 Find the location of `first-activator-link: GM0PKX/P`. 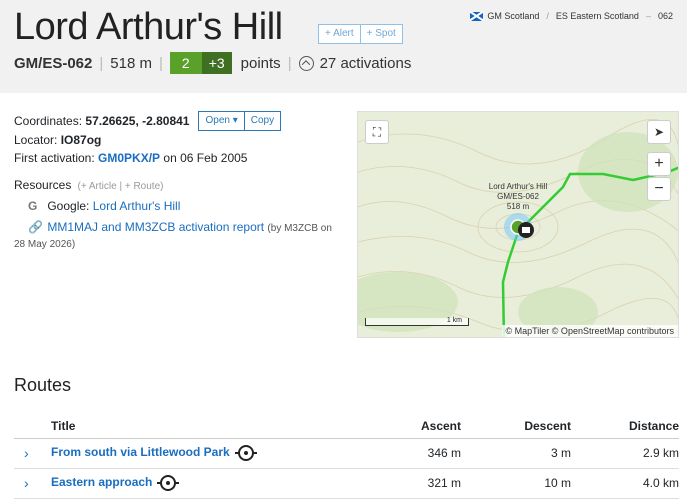

first-activator-link: GM0PKX/P is located at coordinates (129, 158).